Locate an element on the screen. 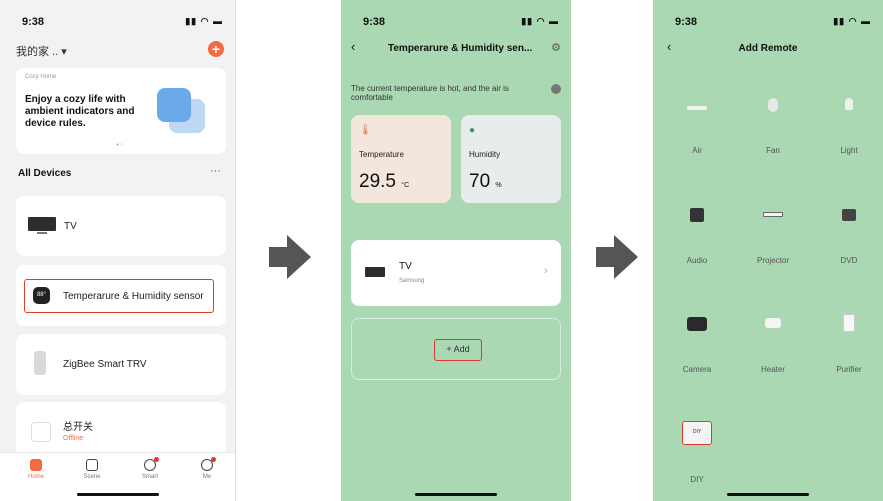 This screenshot has width=883, height=501. remote-audio: Audio is located at coordinates (697, 241).